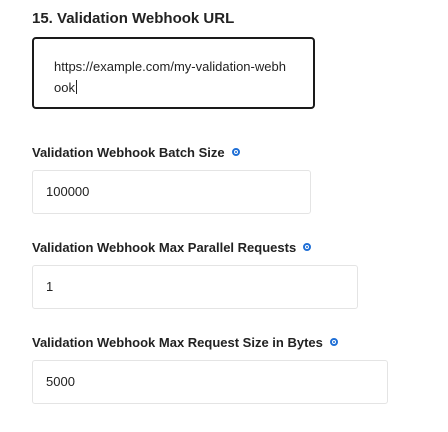  What do you see at coordinates (76, 87) in the screenshot?
I see `text-cursor` at bounding box center [76, 87].